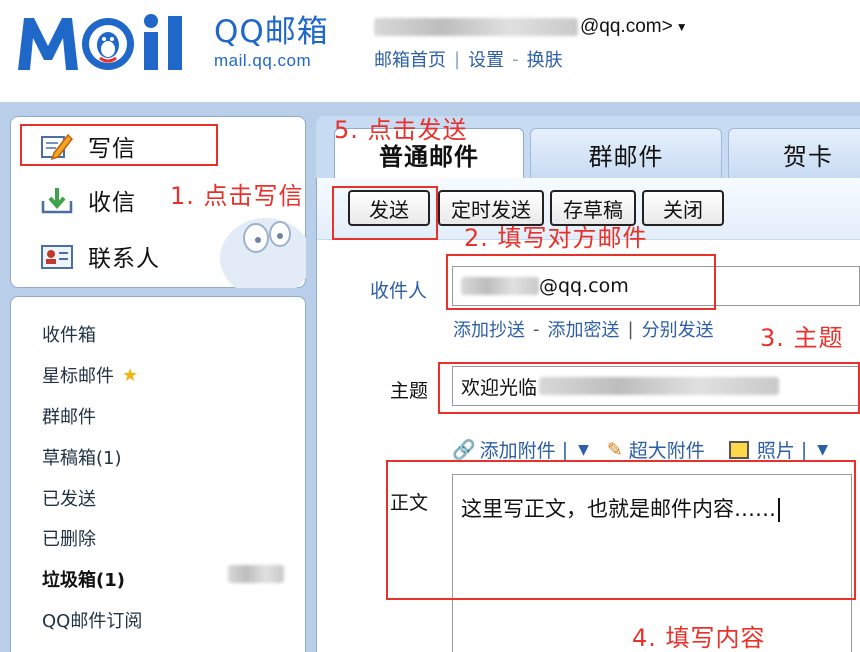 This screenshot has width=860, height=652. I want to click on receive-label: 收信, so click(112, 203).